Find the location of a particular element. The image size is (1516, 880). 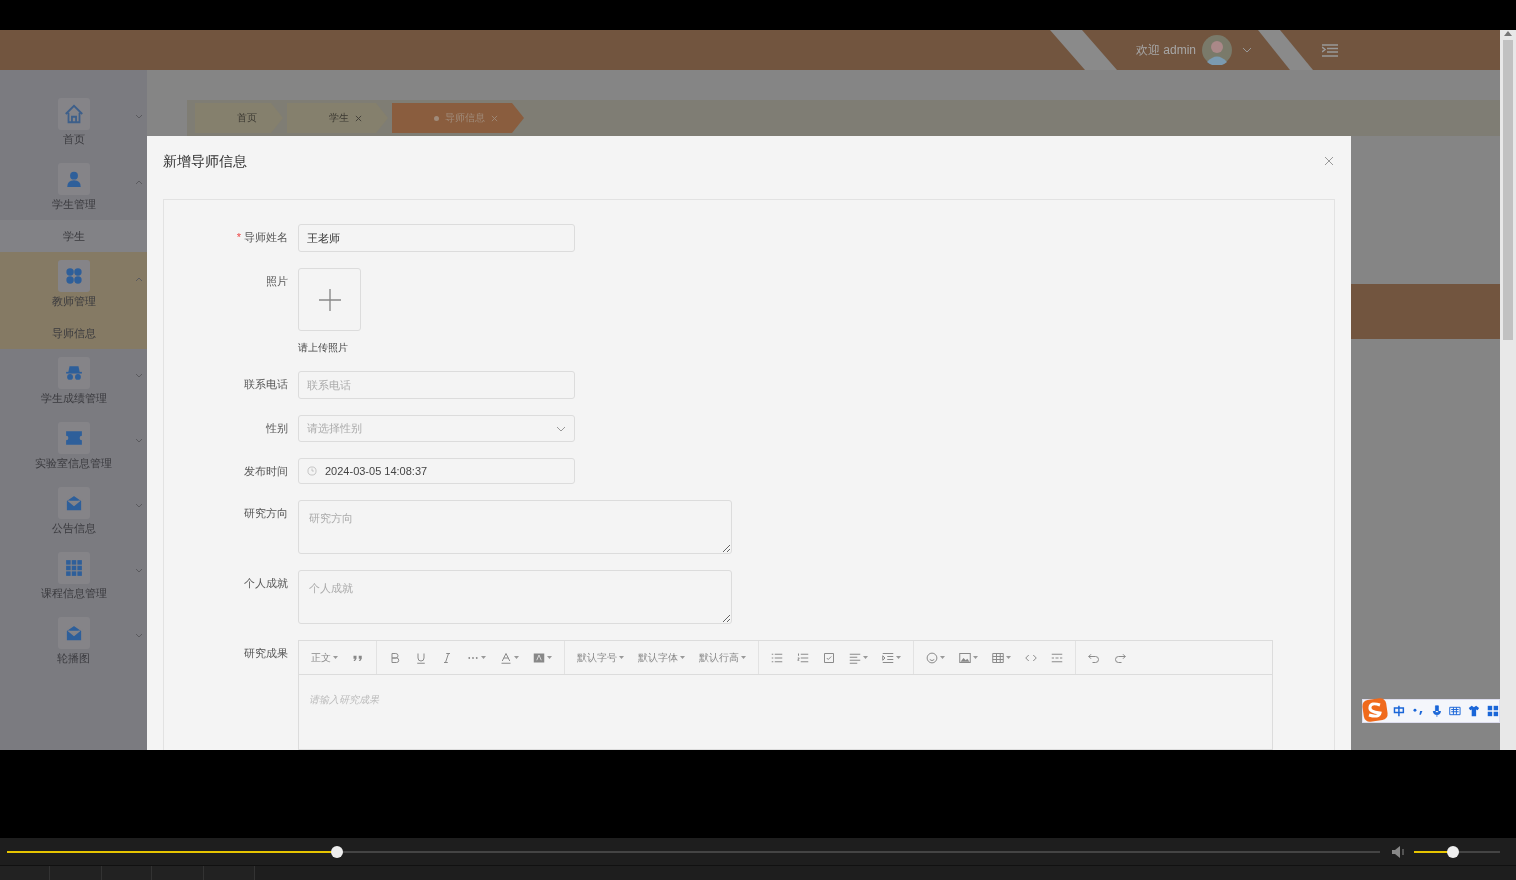

checklist-icon is located at coordinates (829, 657).